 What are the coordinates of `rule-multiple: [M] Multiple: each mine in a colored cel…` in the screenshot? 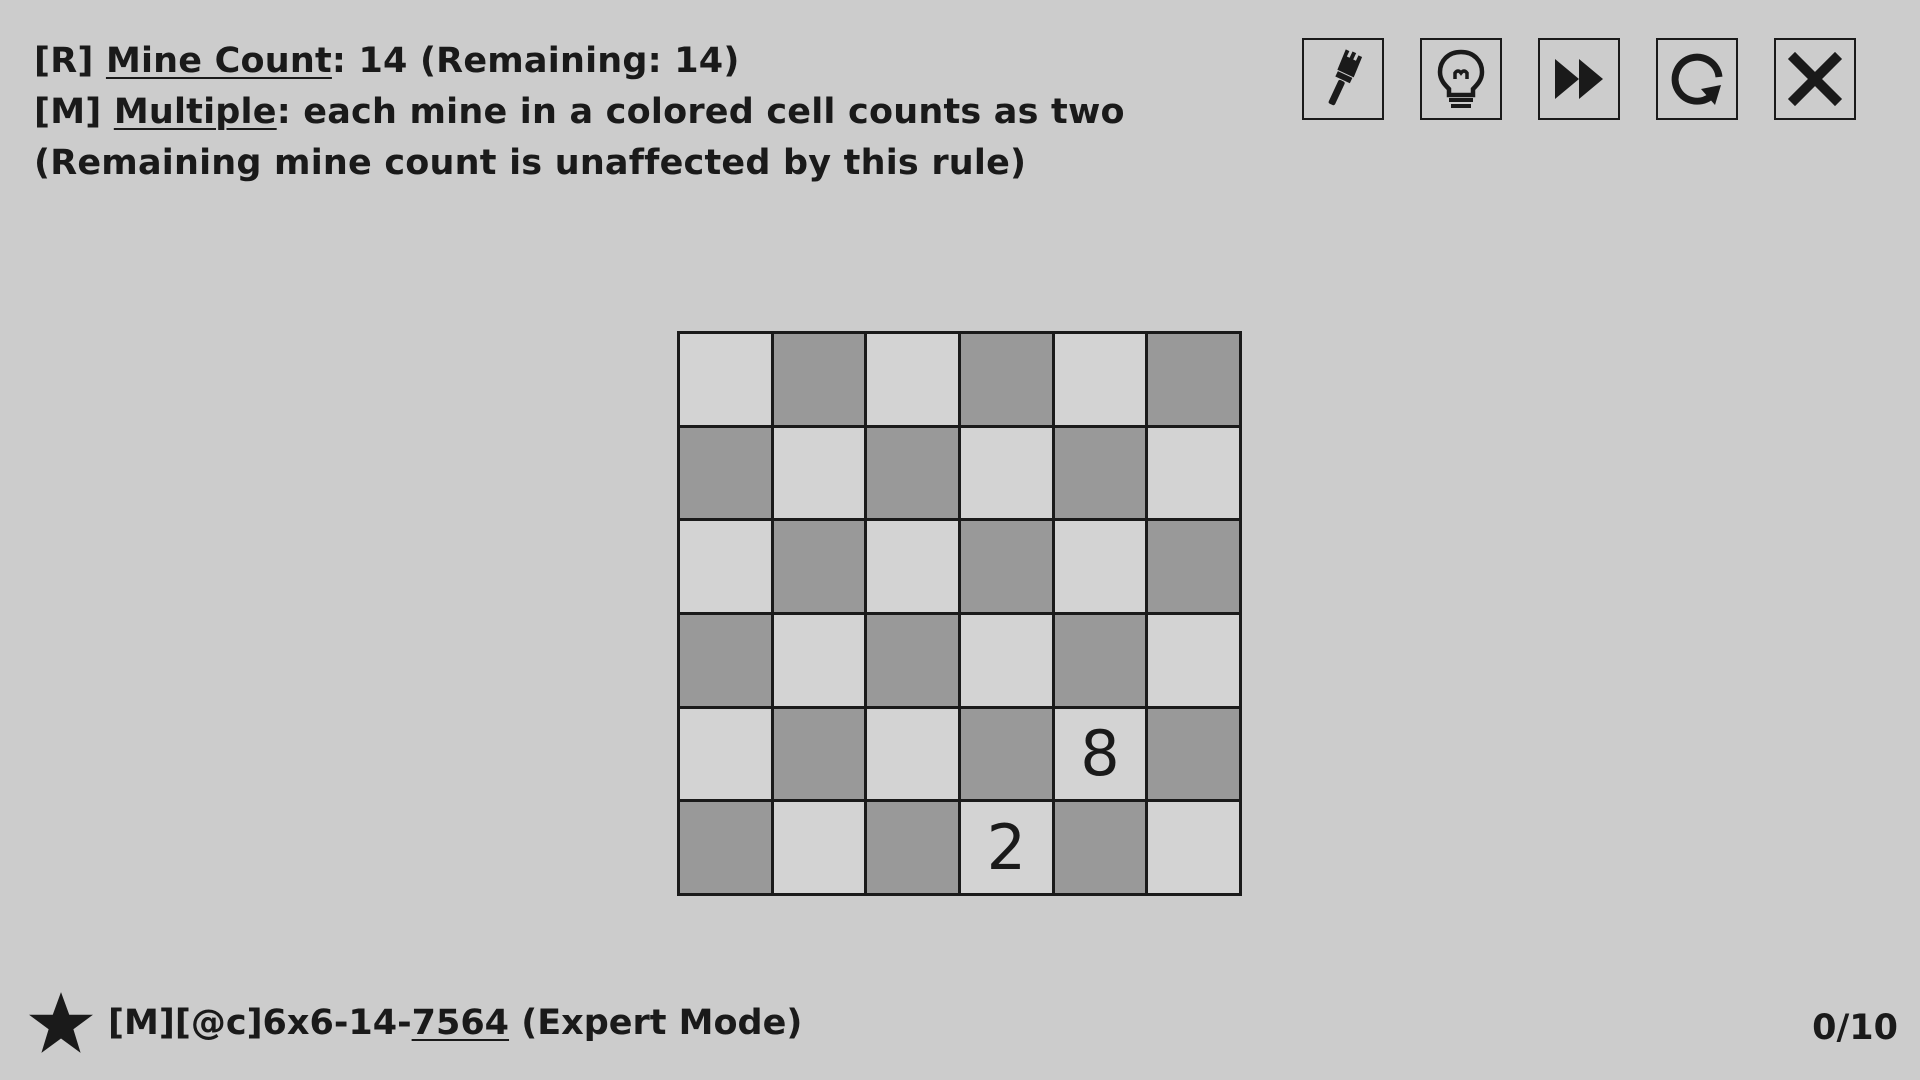 It's located at (579, 112).